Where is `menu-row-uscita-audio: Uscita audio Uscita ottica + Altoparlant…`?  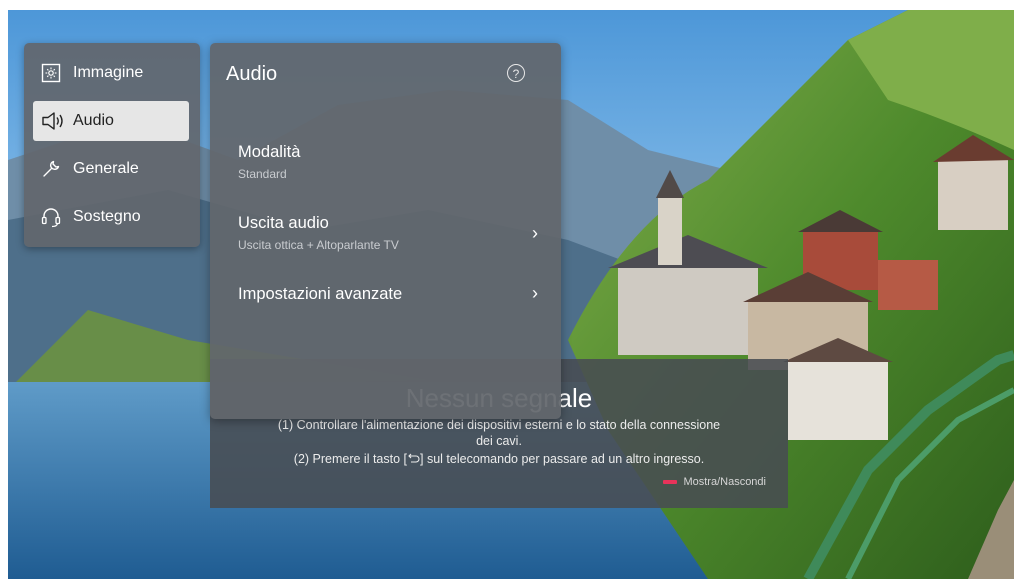
menu-row-uscita-audio: Uscita audio Uscita ottica + Altoparlant… is located at coordinates (388, 233).